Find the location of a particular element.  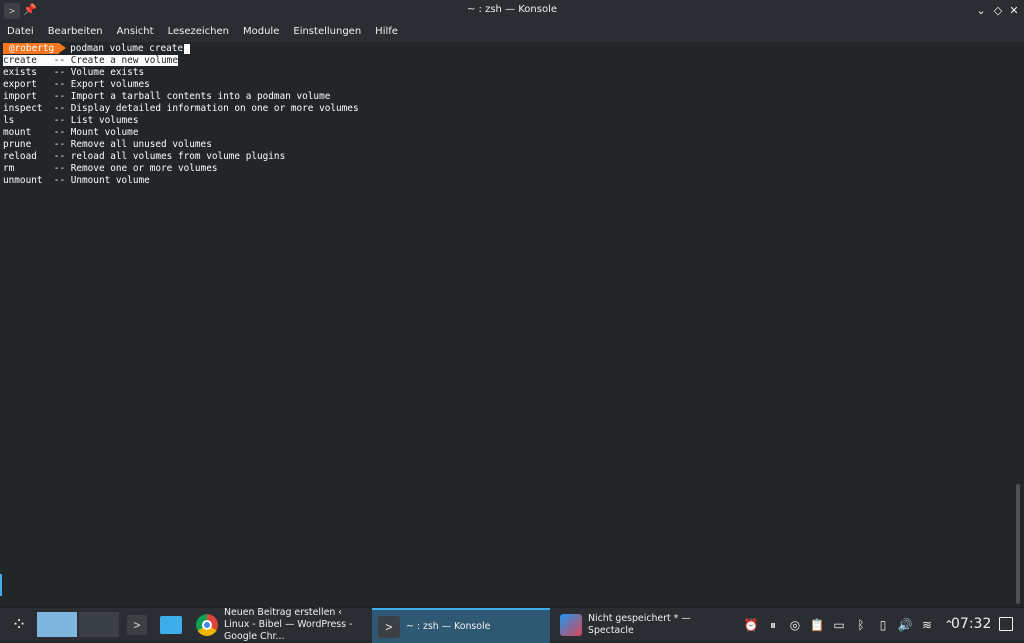

spectacle-icon is located at coordinates (571, 625).